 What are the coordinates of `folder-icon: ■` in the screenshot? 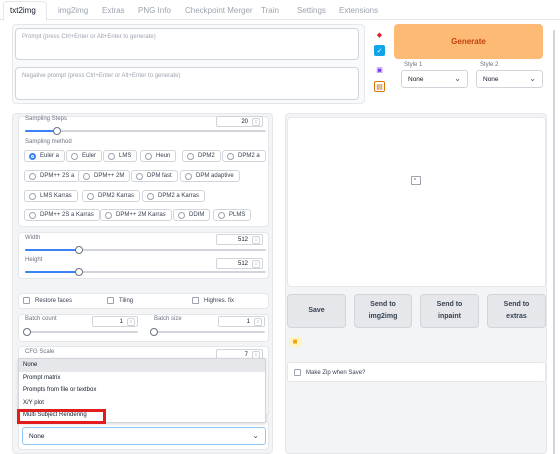 It's located at (295, 342).